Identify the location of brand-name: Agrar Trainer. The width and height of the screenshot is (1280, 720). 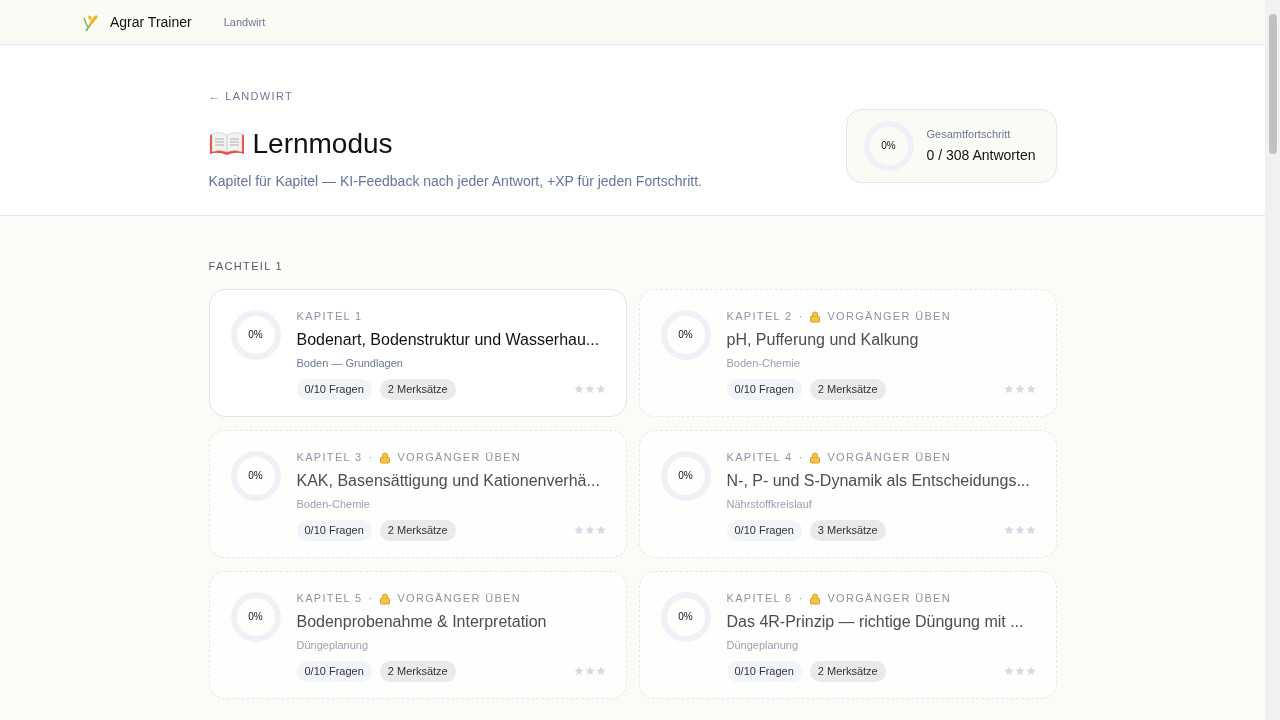
(151, 22).